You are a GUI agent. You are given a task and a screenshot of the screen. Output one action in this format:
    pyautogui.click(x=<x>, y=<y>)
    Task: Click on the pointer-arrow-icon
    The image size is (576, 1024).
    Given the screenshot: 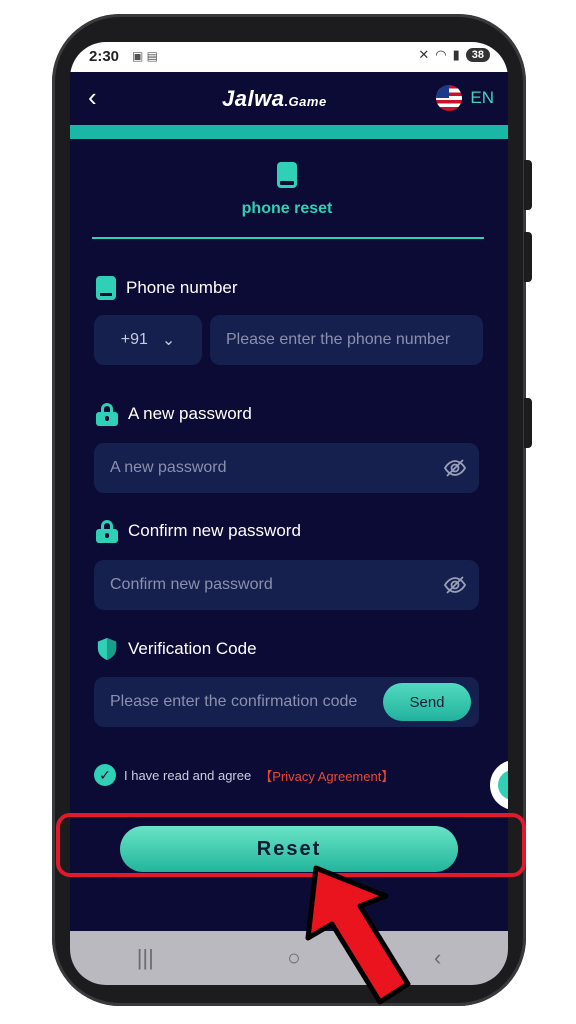 What is the action you would take?
    pyautogui.click(x=358, y=935)
    